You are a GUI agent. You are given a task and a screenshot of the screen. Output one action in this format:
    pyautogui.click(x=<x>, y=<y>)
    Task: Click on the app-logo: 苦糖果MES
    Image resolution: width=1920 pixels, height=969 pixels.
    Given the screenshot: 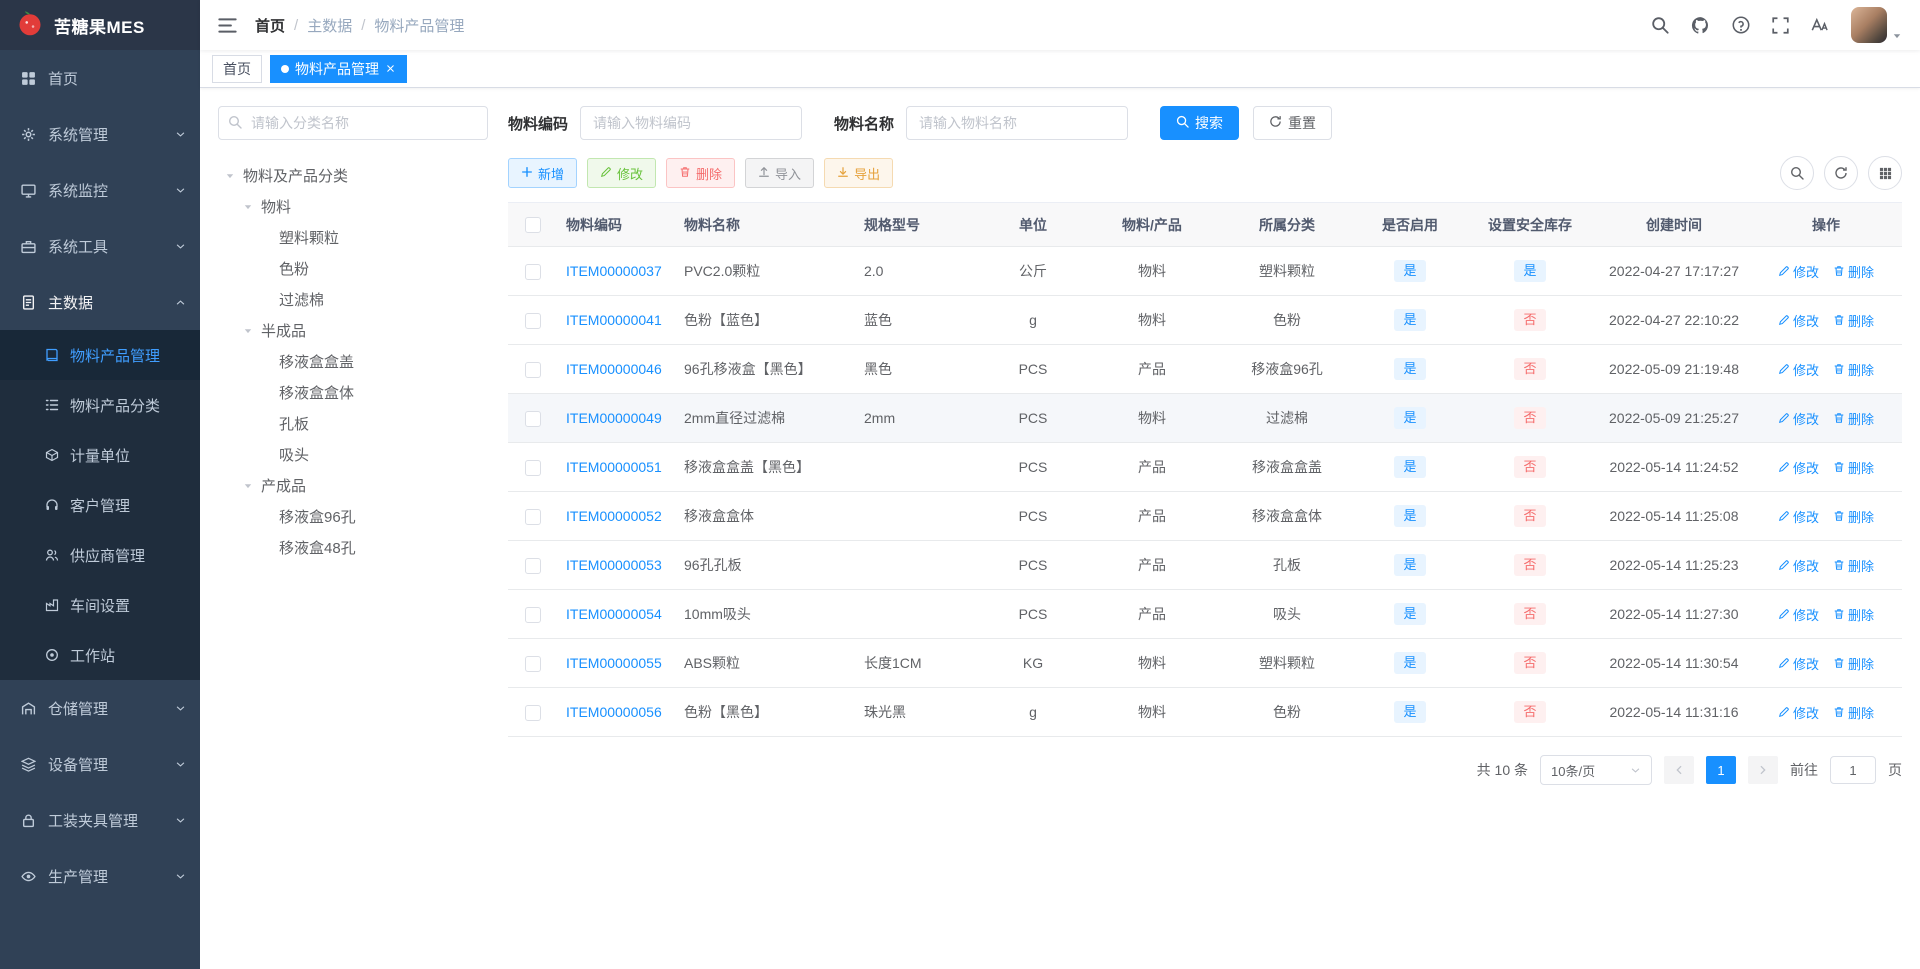 What is the action you would take?
    pyautogui.click(x=100, y=25)
    